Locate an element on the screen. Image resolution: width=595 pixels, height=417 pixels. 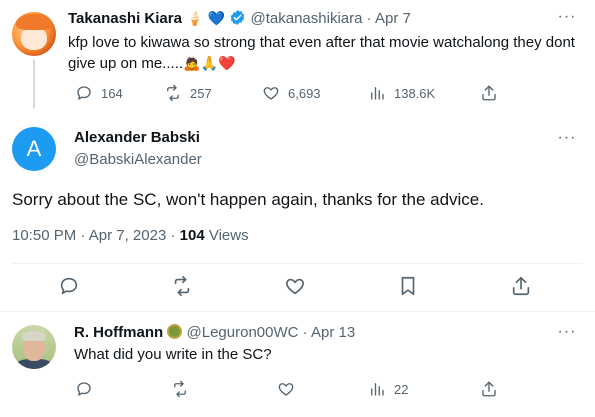
action-bar: 164 257 6,693 138.6K is located at coordinates (297, 93).